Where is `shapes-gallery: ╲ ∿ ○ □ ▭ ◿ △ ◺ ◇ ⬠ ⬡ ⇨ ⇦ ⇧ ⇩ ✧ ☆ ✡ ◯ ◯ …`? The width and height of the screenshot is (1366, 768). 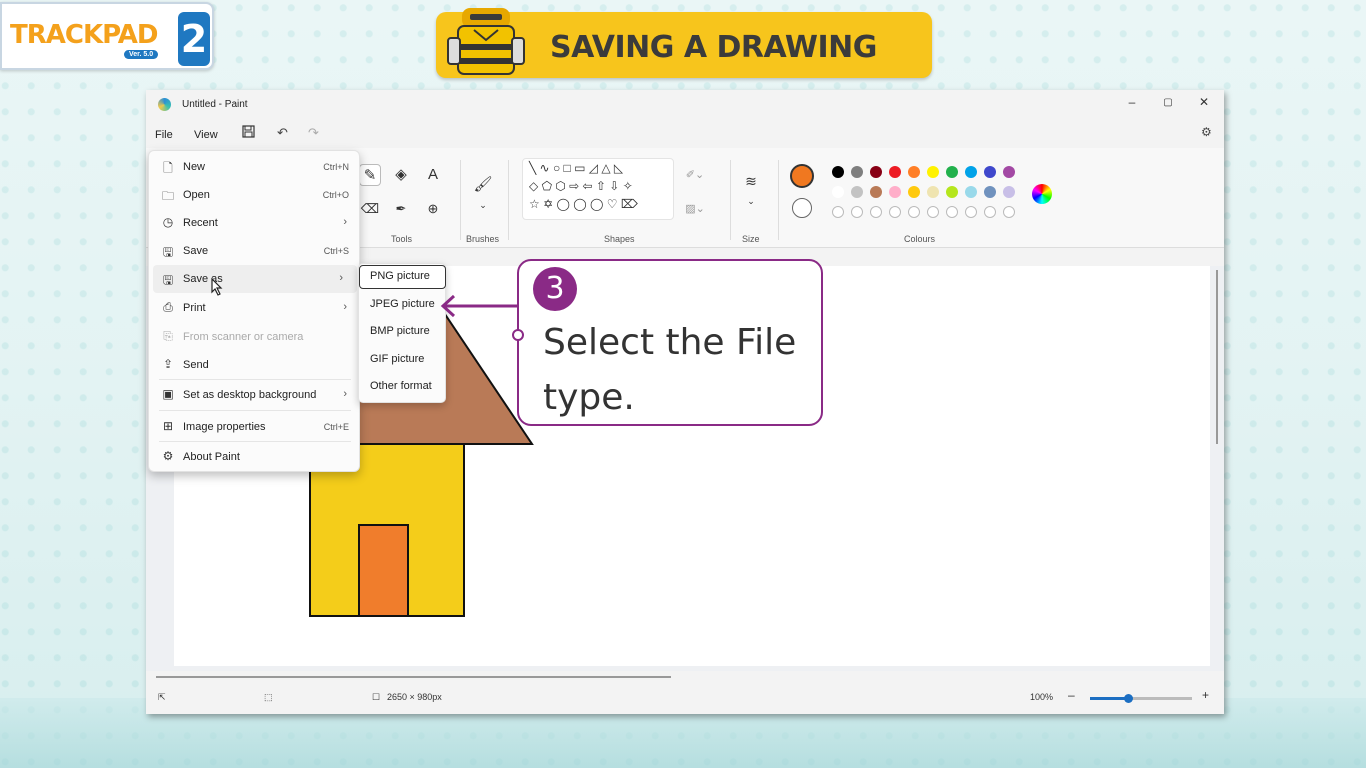 shapes-gallery: ╲ ∿ ○ □ ▭ ◿ △ ◺ ◇ ⬠ ⬡ ⇨ ⇦ ⇧ ⇩ ✧ ☆ ✡ ◯ ◯ … is located at coordinates (598, 189).